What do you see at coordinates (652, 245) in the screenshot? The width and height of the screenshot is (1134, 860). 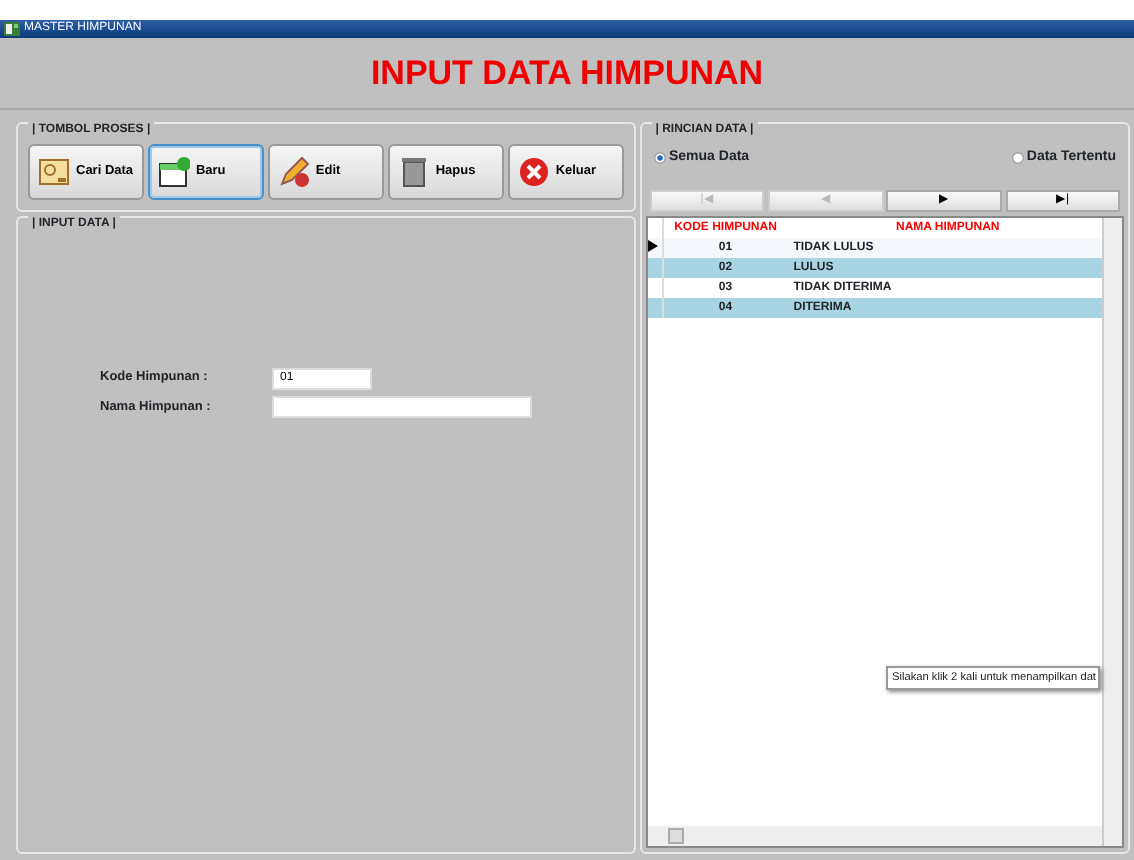 I see `current-row-marker` at bounding box center [652, 245].